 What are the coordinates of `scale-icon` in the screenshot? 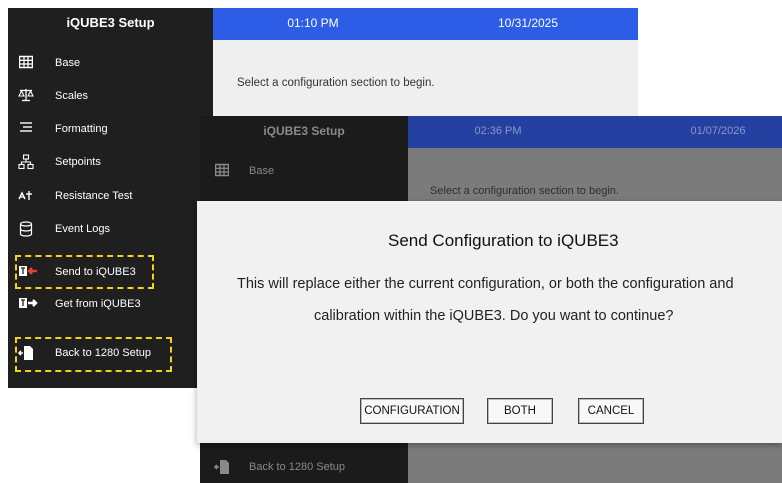 It's located at (26, 96).